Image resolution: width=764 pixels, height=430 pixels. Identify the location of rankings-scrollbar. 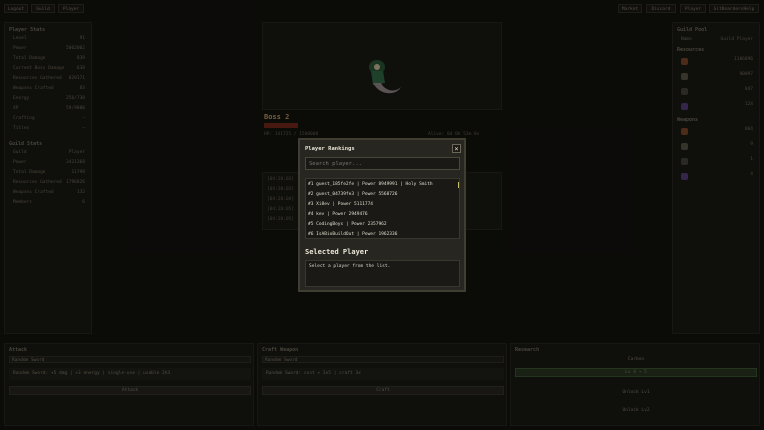
(458, 185).